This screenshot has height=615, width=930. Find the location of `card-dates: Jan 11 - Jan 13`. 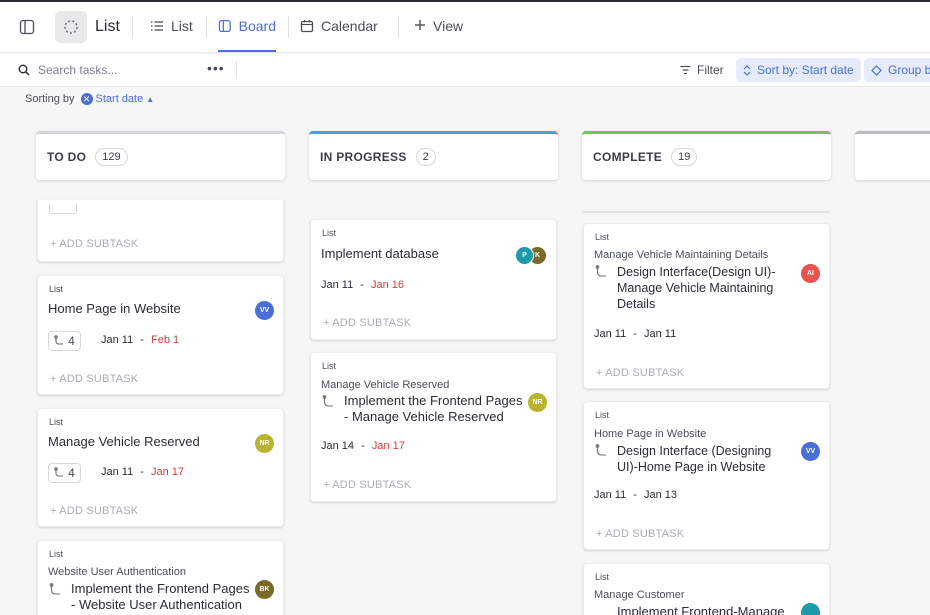

card-dates: Jan 11 - Jan 13 is located at coordinates (635, 495).